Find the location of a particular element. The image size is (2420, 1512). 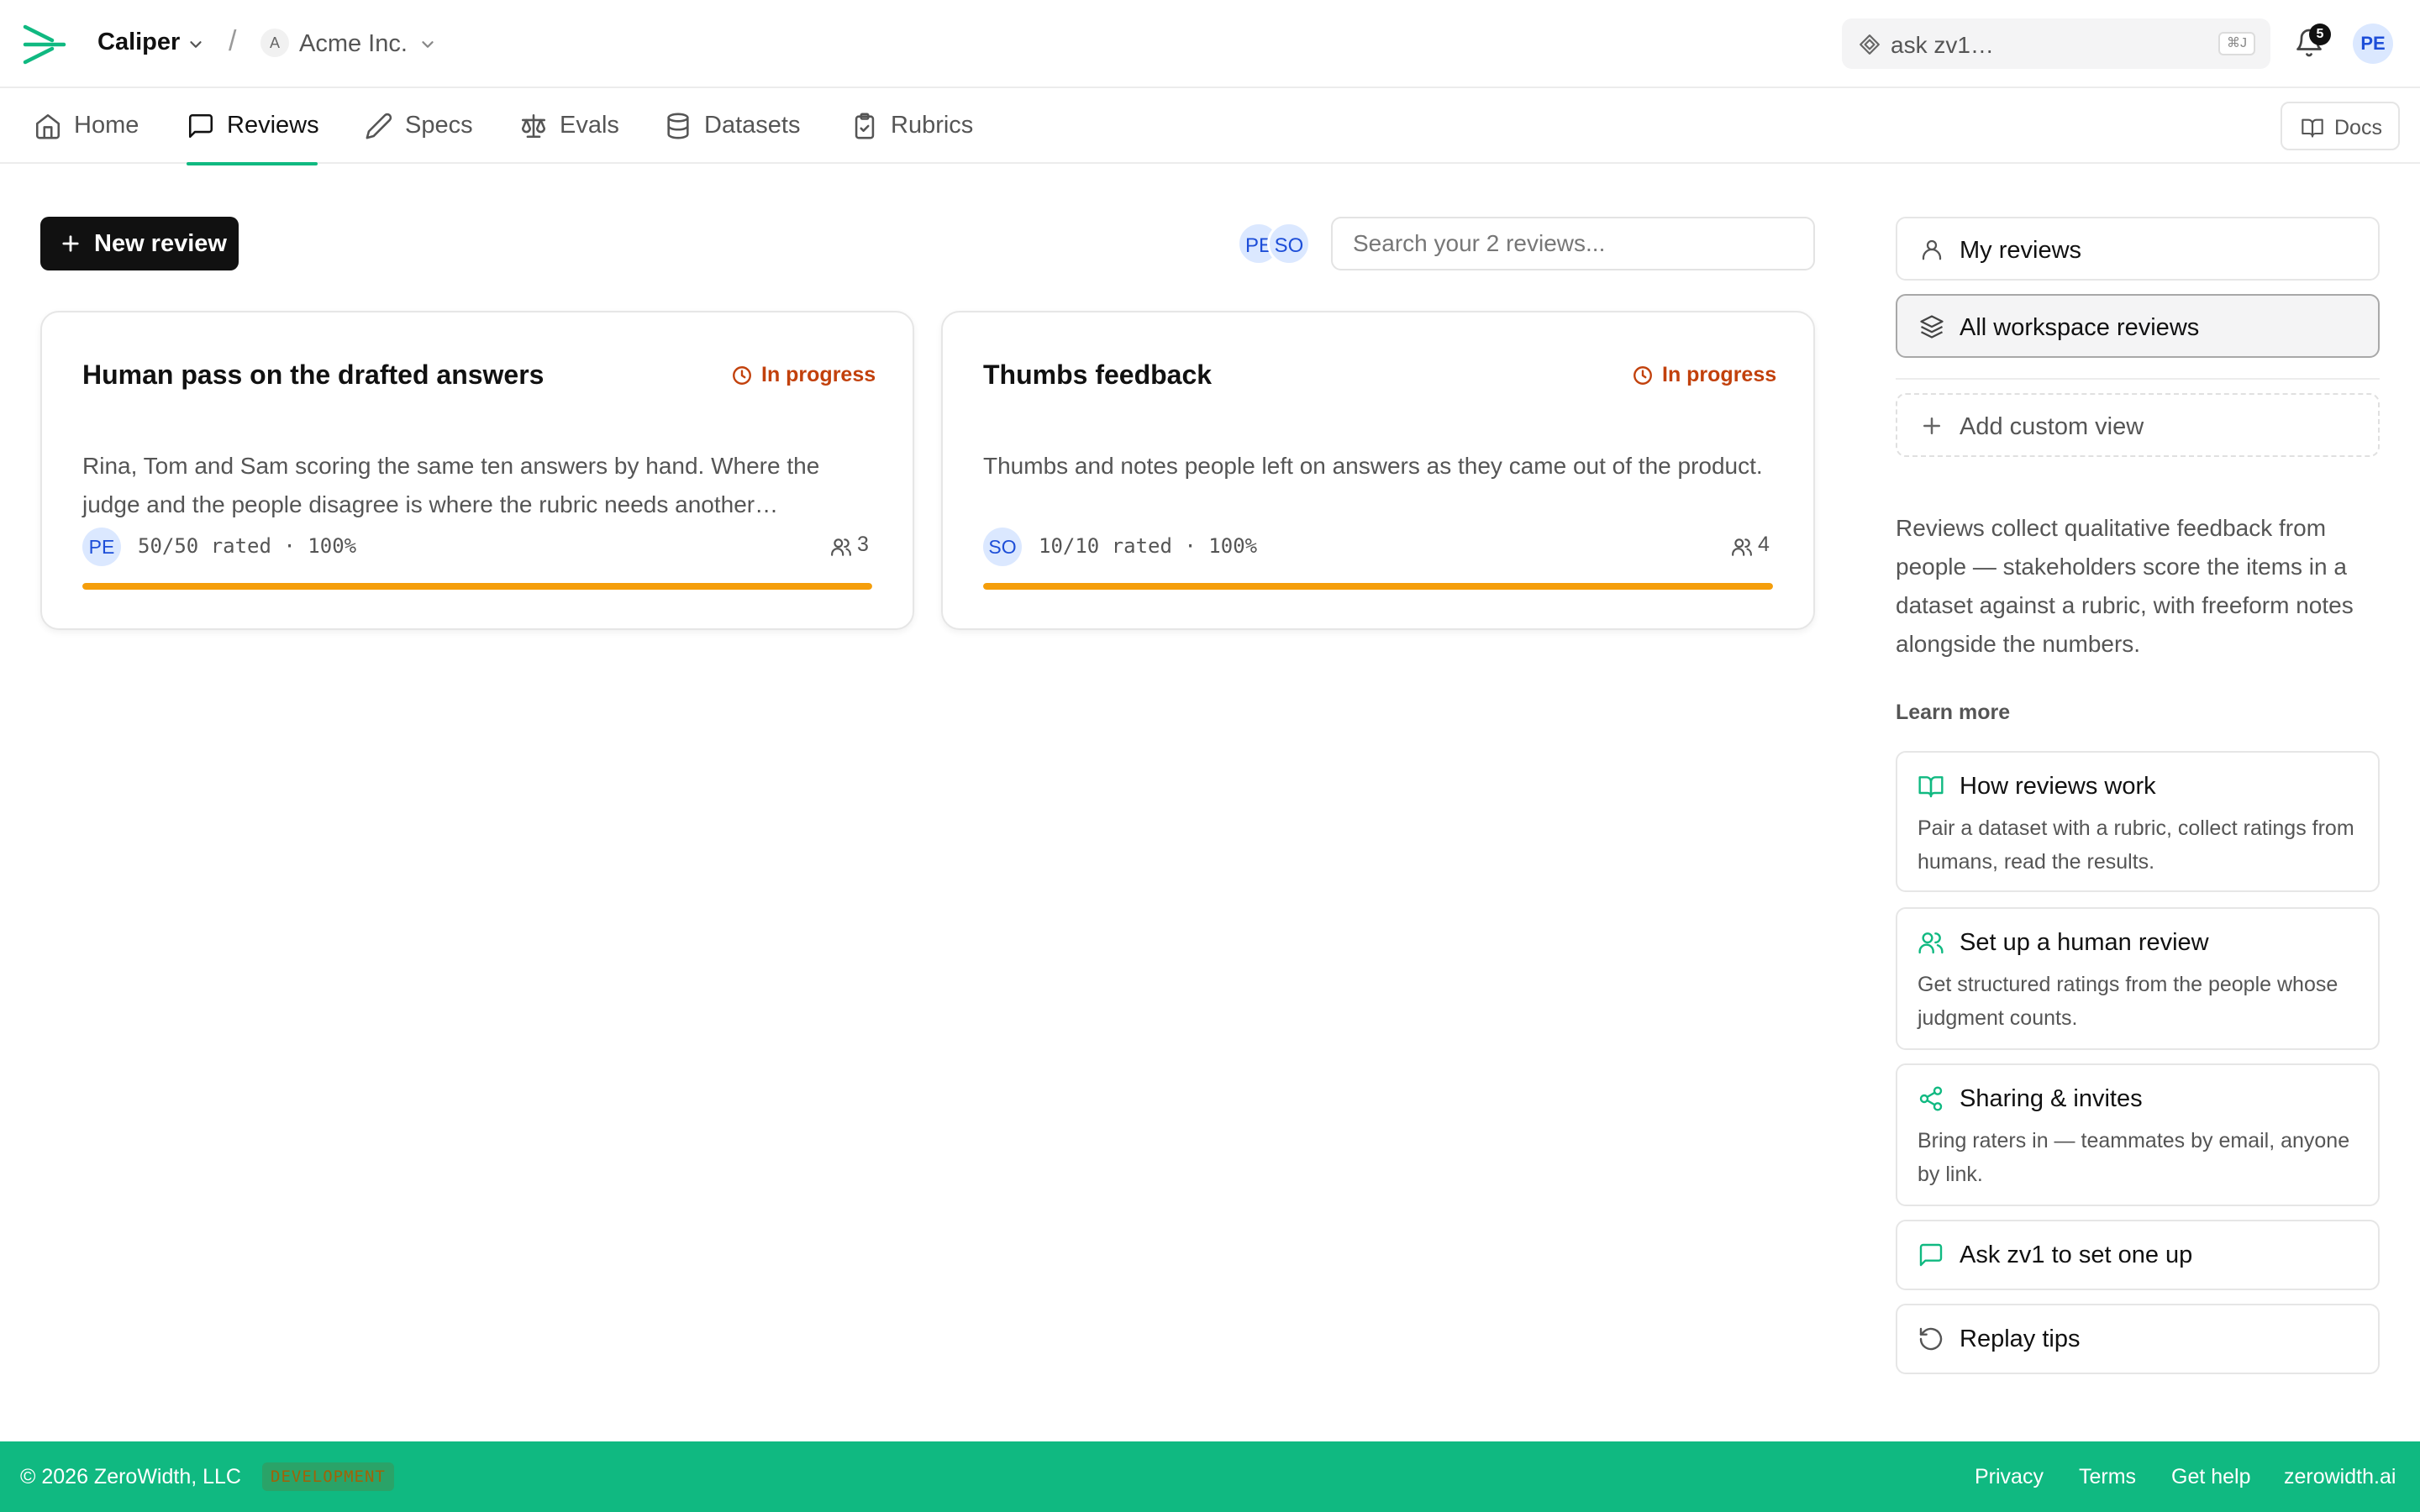

review-title: Human pass on the drafted answers is located at coordinates (313, 375).